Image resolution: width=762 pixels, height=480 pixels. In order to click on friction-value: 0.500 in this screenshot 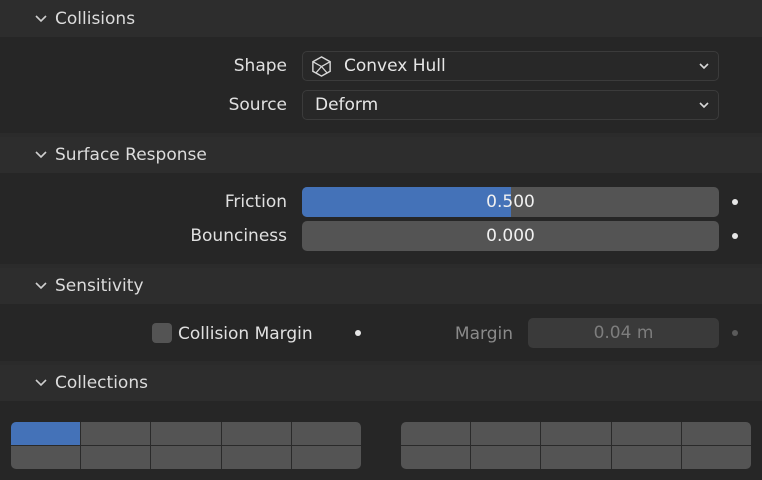, I will do `click(510, 202)`.